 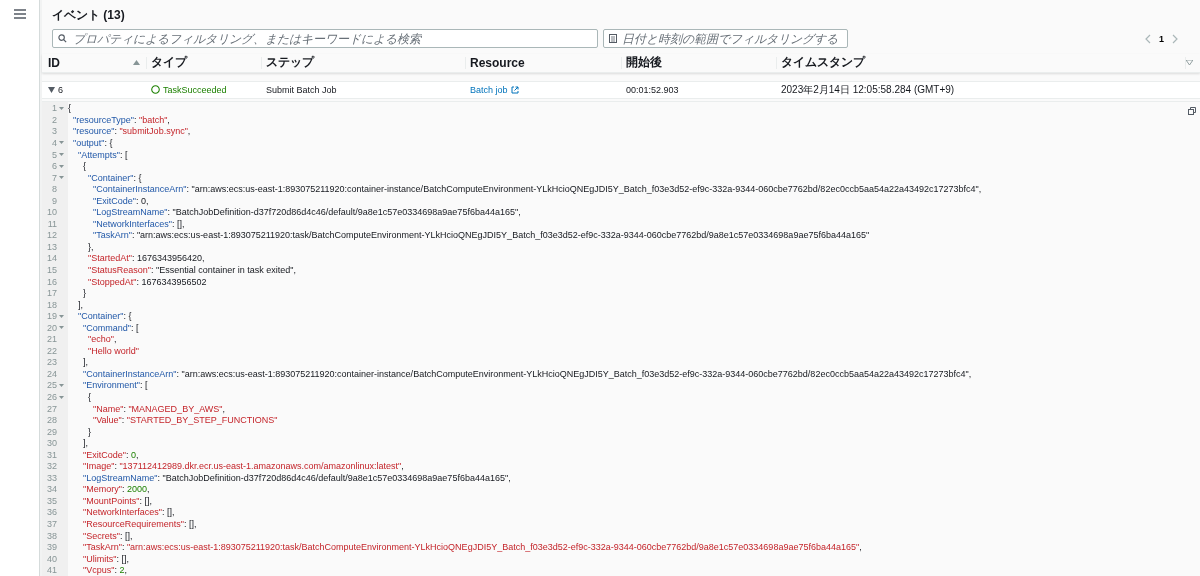 I want to click on line-number: 37, so click(x=51, y=524).